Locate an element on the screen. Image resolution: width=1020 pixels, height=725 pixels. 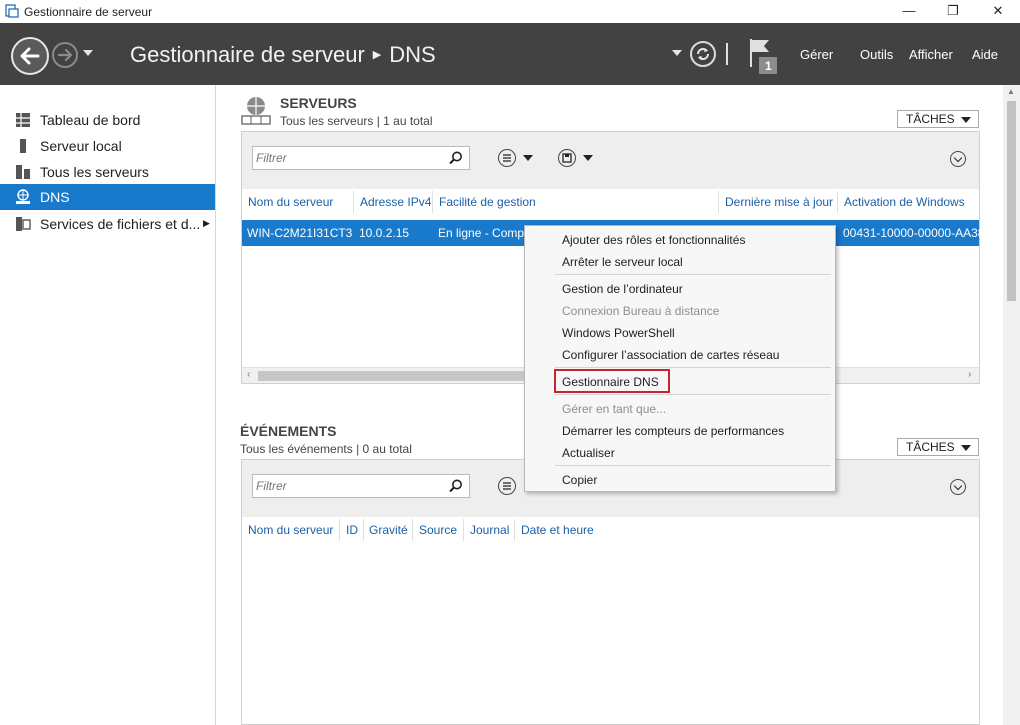
scroll-left-icon: ‹ is located at coordinates (248, 374).